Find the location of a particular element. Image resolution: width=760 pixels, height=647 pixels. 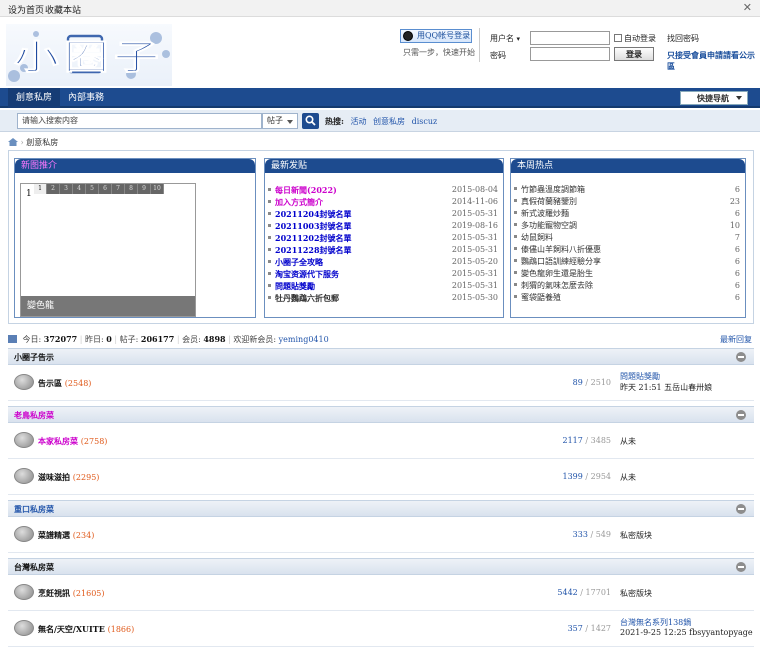

qq-login-button: 用QQ帐号登录 is located at coordinates (436, 36).